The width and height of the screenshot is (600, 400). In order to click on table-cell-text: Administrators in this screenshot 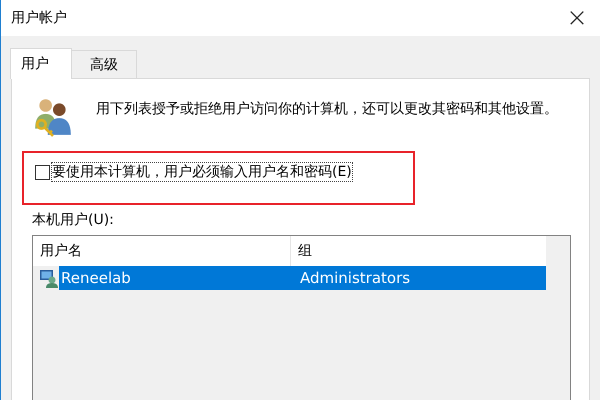, I will do `click(354, 278)`.